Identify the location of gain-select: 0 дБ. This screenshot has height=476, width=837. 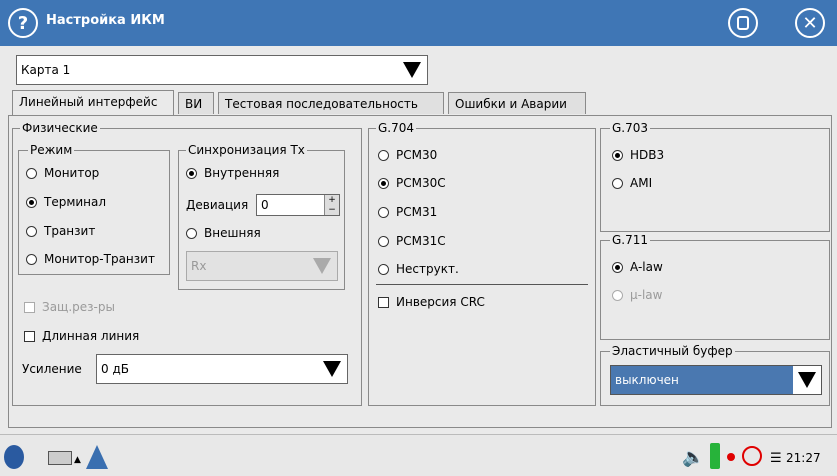
(222, 369).